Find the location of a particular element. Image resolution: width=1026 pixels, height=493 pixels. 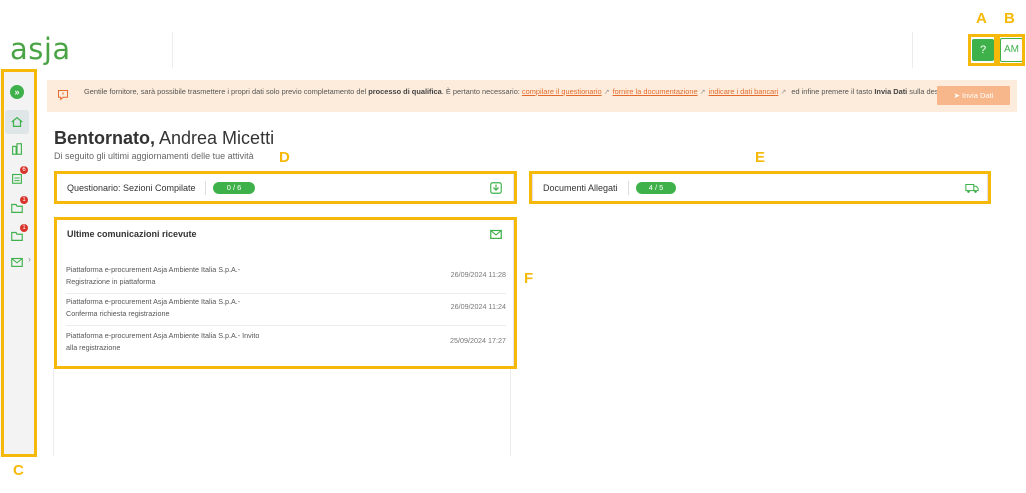

sidebar-item-documents: 1 is located at coordinates (17, 208).